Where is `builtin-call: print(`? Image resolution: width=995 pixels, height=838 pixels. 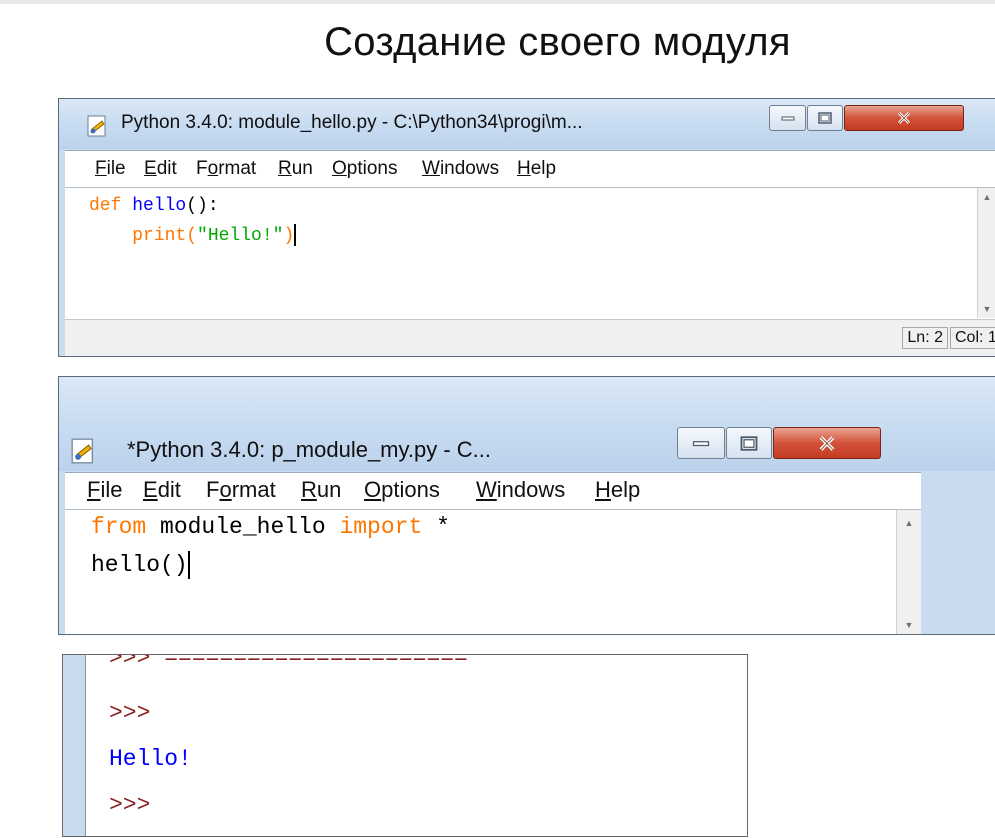
builtin-call: print( is located at coordinates (165, 235).